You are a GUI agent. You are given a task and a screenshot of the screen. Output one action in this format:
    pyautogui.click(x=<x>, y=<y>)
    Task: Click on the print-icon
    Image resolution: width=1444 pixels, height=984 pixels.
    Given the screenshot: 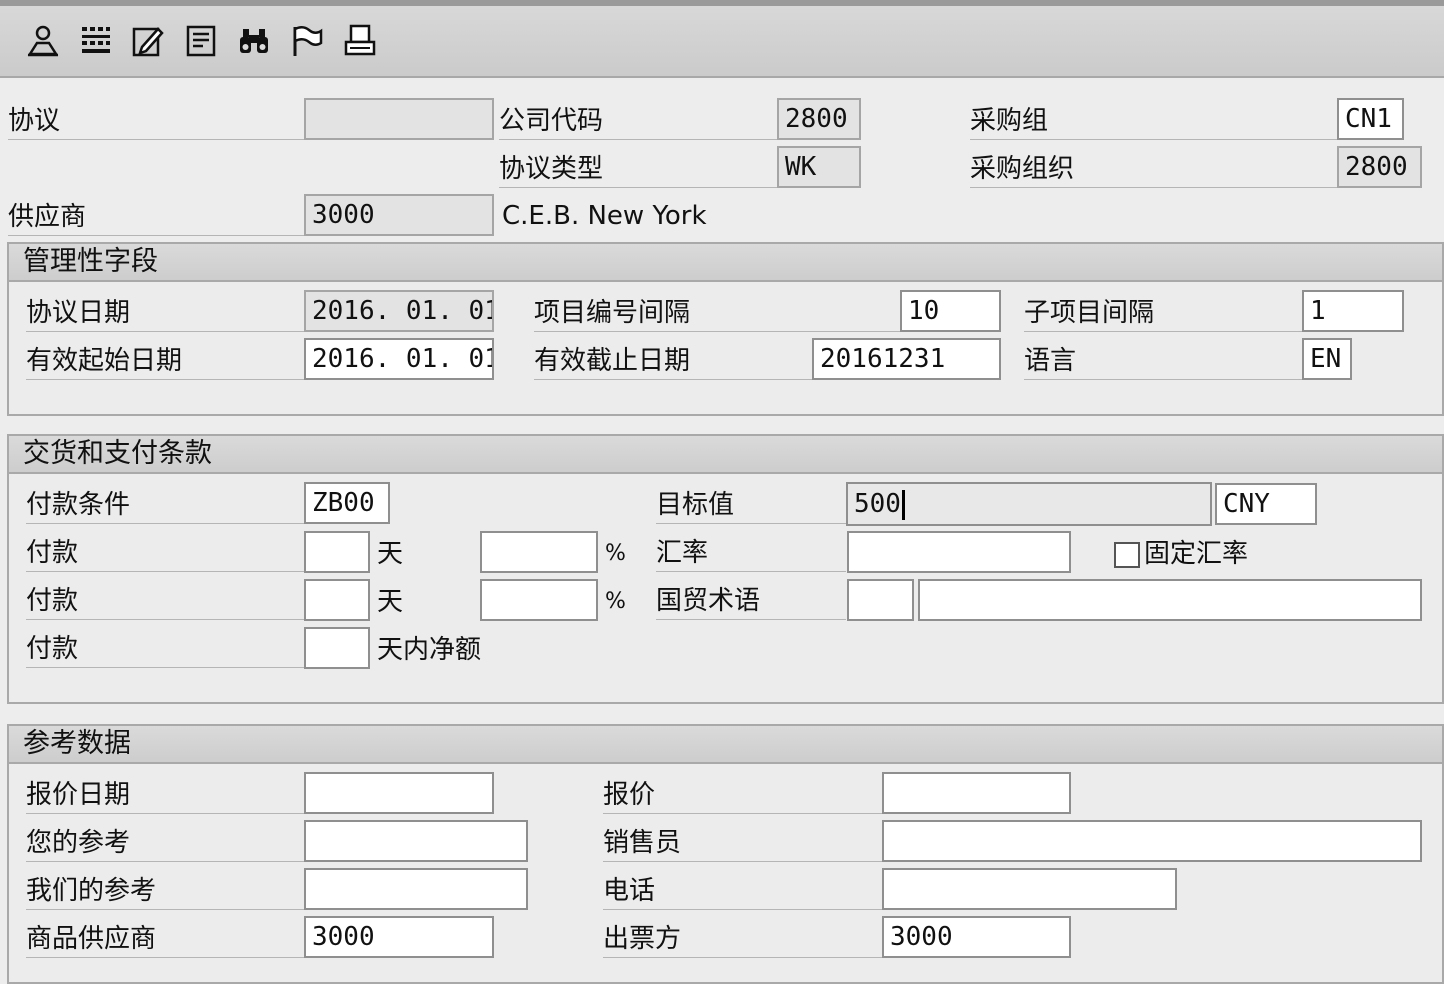 What is the action you would take?
    pyautogui.click(x=360, y=41)
    